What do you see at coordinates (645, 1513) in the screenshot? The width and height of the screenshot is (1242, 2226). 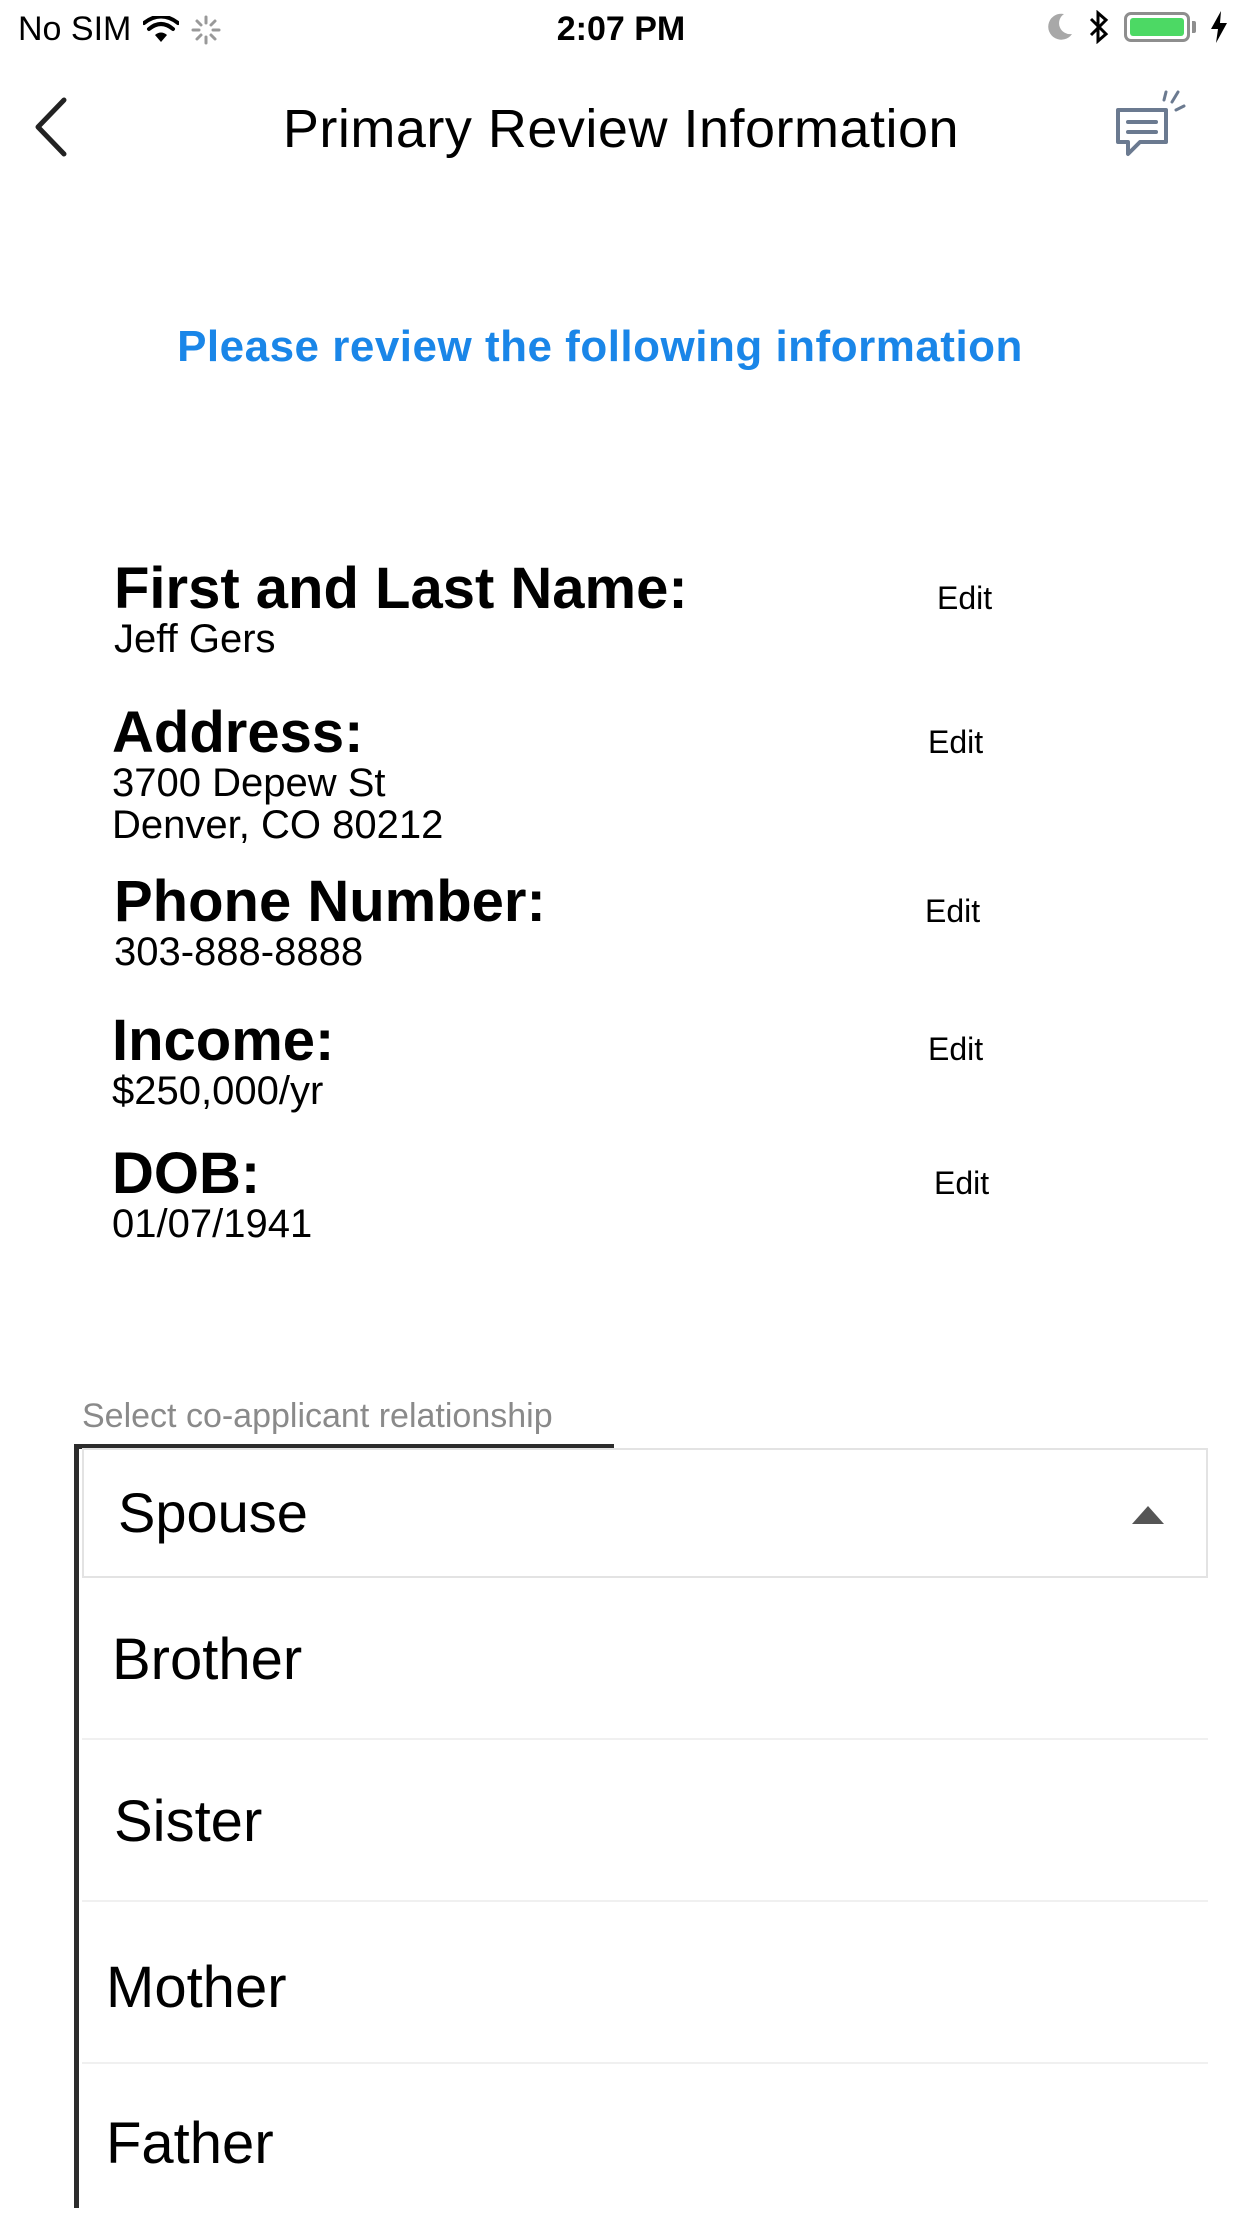 I see `relationship-select: Spouse` at bounding box center [645, 1513].